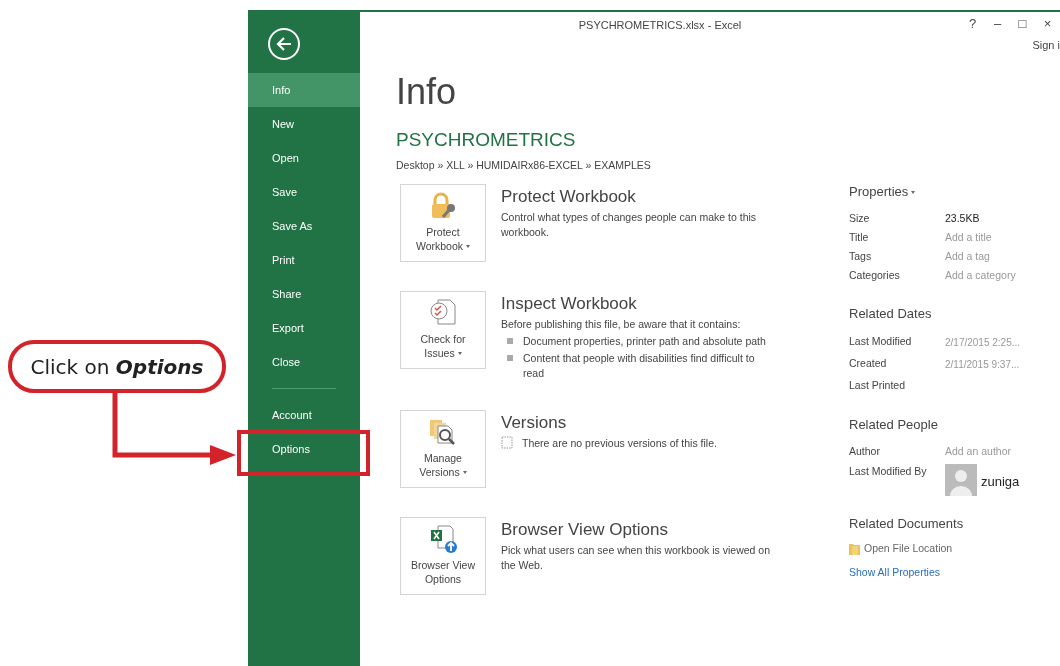  Describe the element at coordinates (881, 342) in the screenshot. I see `property-label: Last Modified` at that location.